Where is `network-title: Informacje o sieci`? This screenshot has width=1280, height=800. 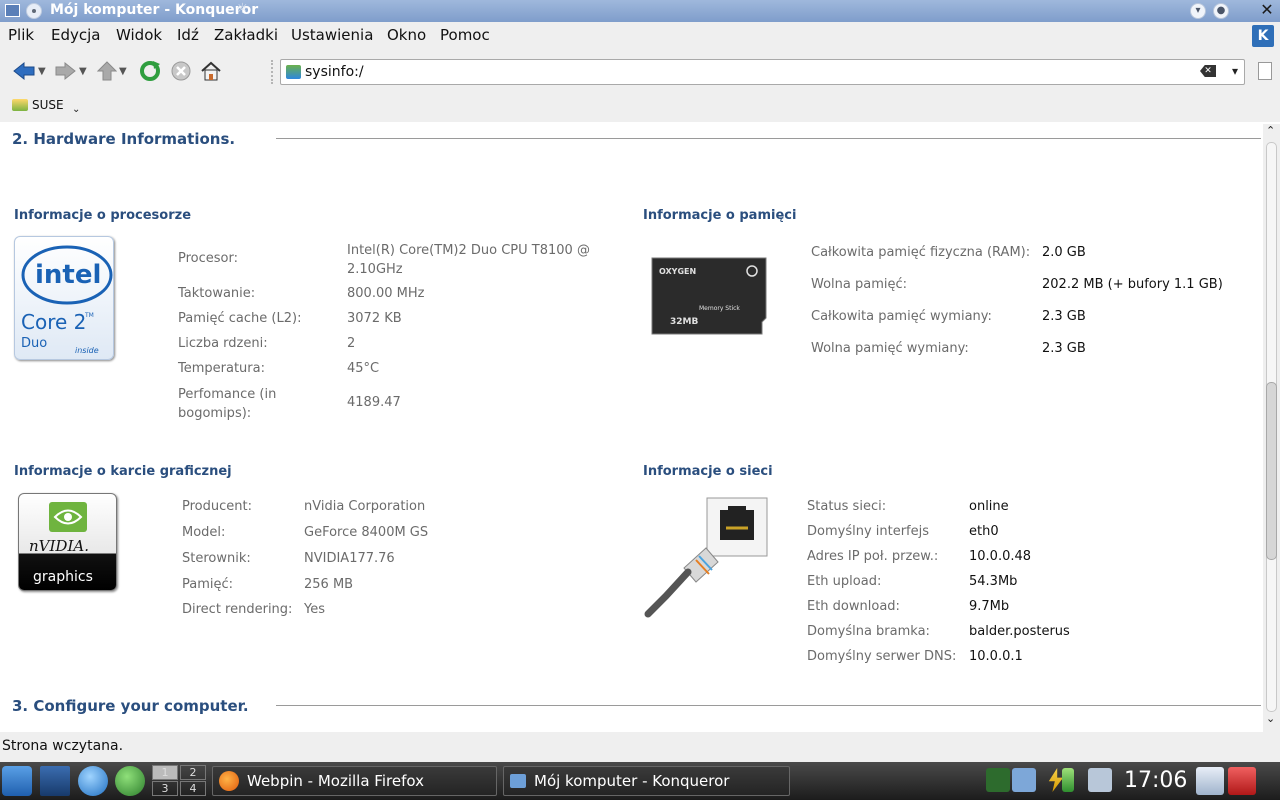
network-title: Informacje o sieci is located at coordinates (708, 471).